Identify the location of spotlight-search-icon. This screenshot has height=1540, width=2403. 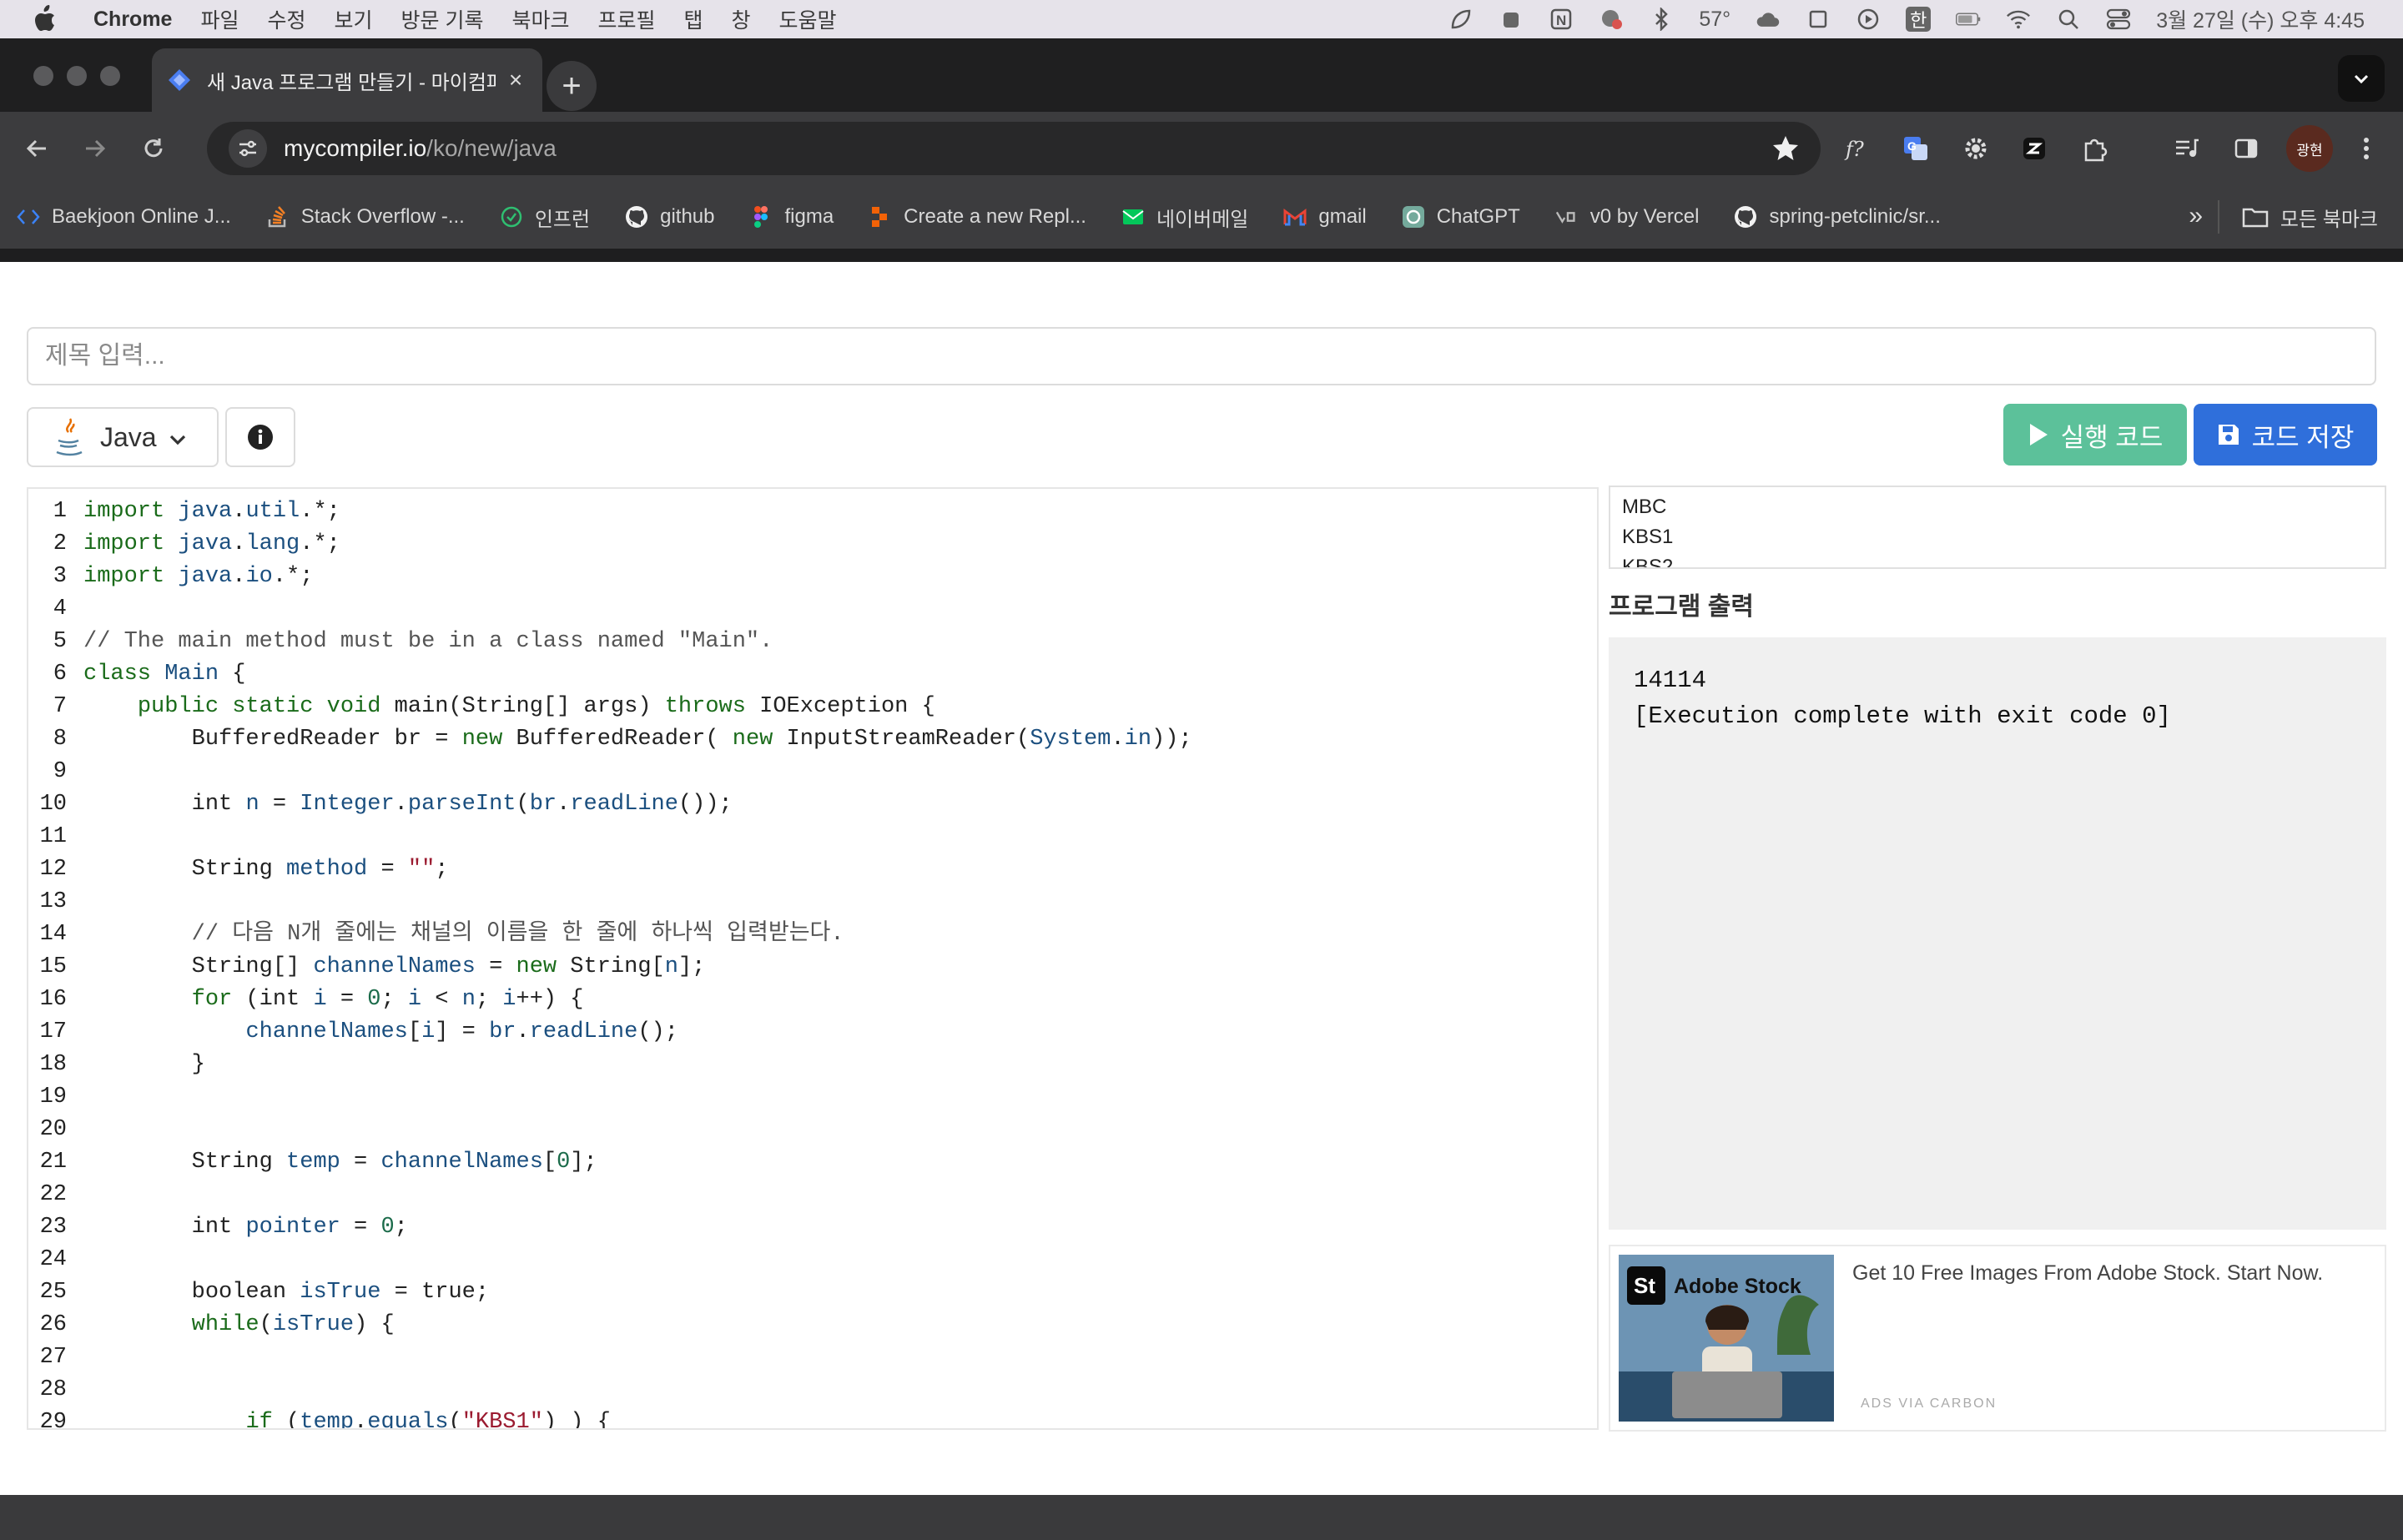
(2068, 19).